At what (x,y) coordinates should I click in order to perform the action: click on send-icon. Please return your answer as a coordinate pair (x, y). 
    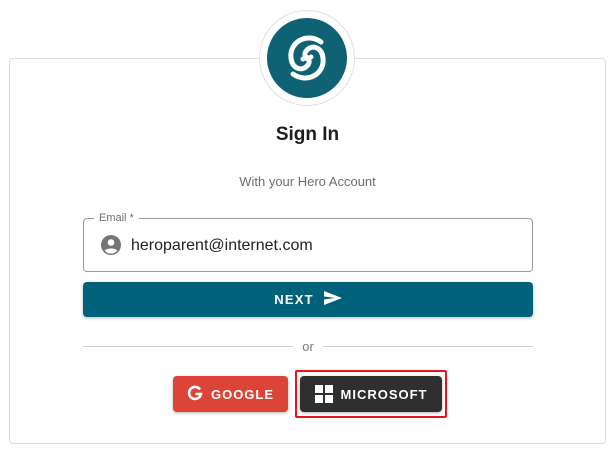
    Looking at the image, I should click on (332, 299).